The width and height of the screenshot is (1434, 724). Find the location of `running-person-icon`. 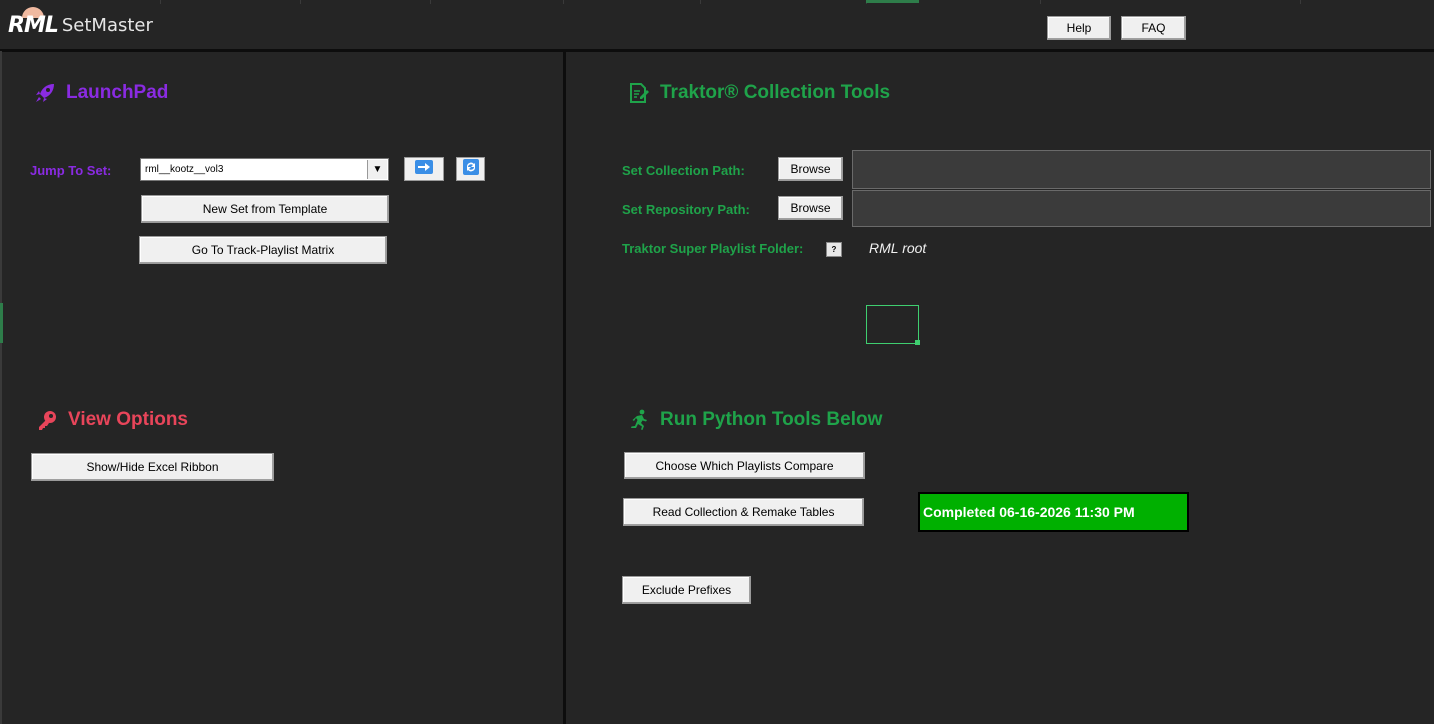

running-person-icon is located at coordinates (639, 420).